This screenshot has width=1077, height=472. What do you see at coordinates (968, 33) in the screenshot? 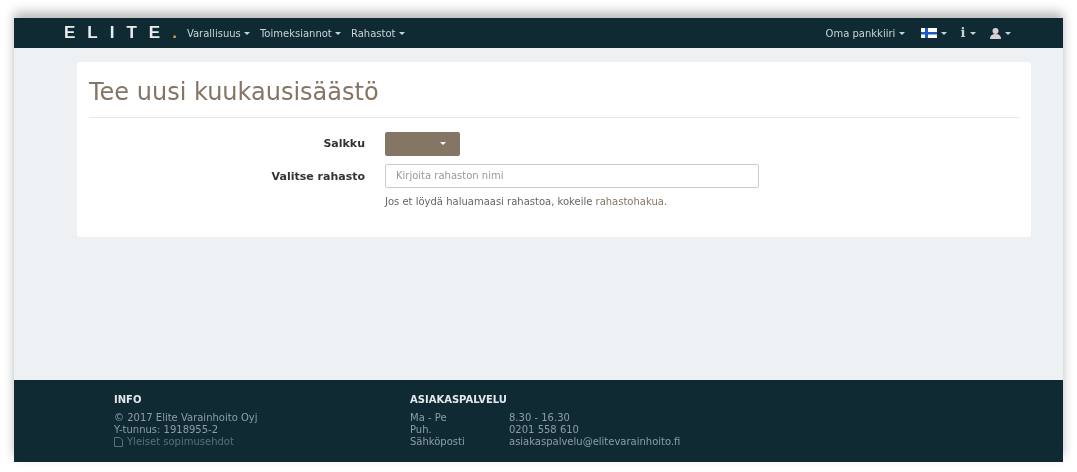
I see `info-menu: i` at bounding box center [968, 33].